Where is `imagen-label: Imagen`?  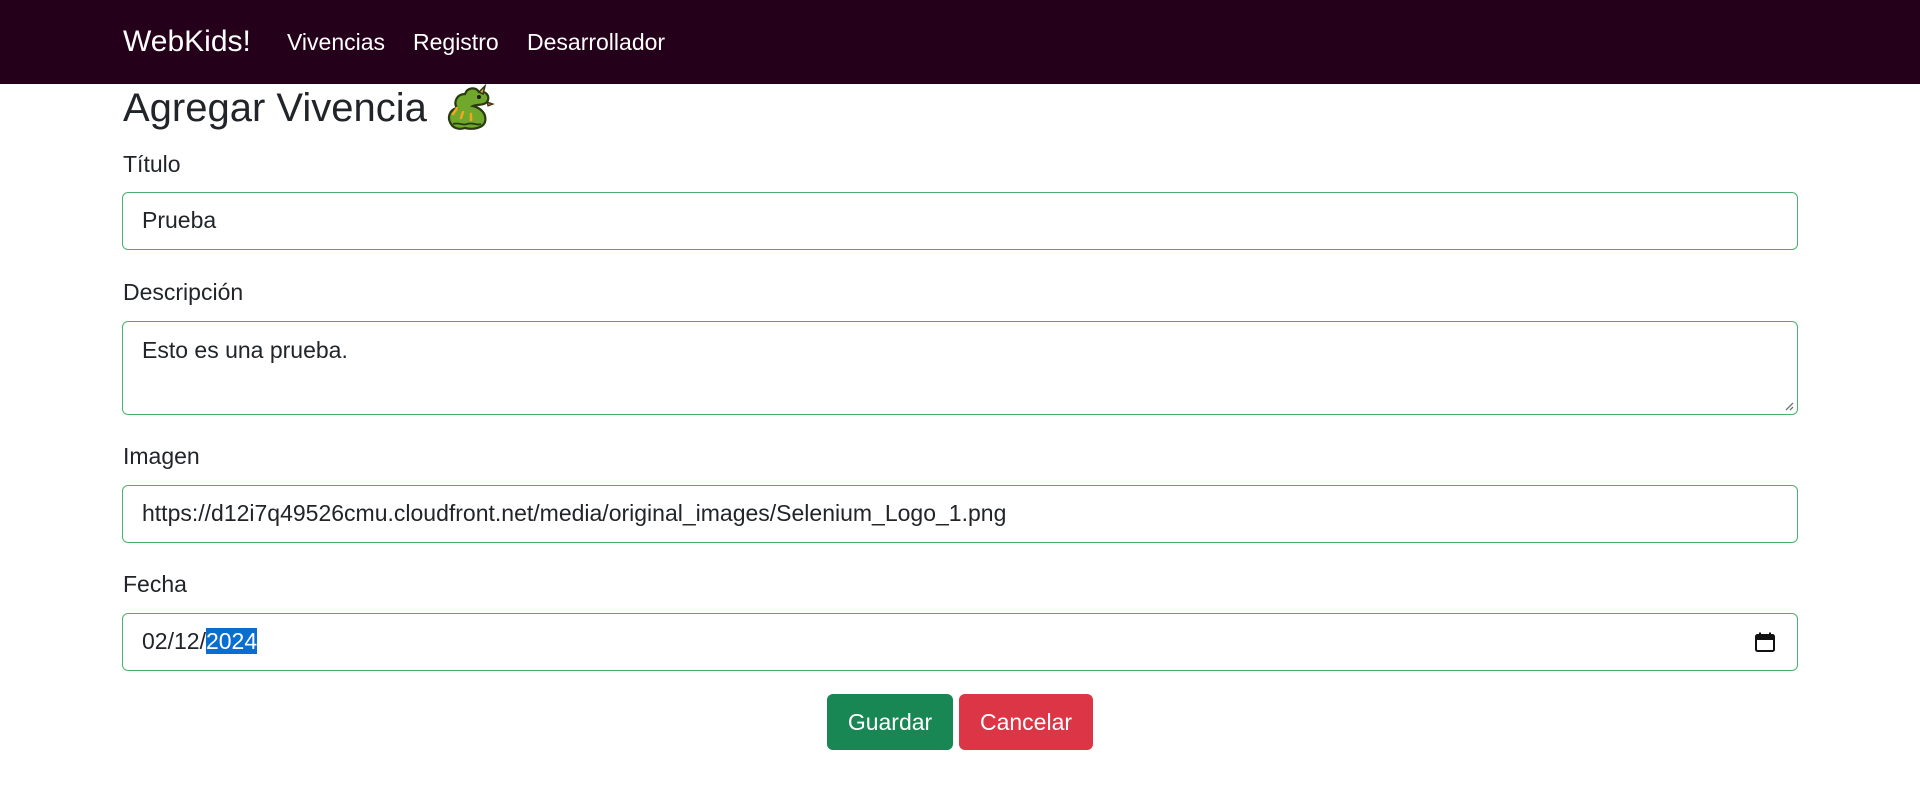
imagen-label: Imagen is located at coordinates (161, 456).